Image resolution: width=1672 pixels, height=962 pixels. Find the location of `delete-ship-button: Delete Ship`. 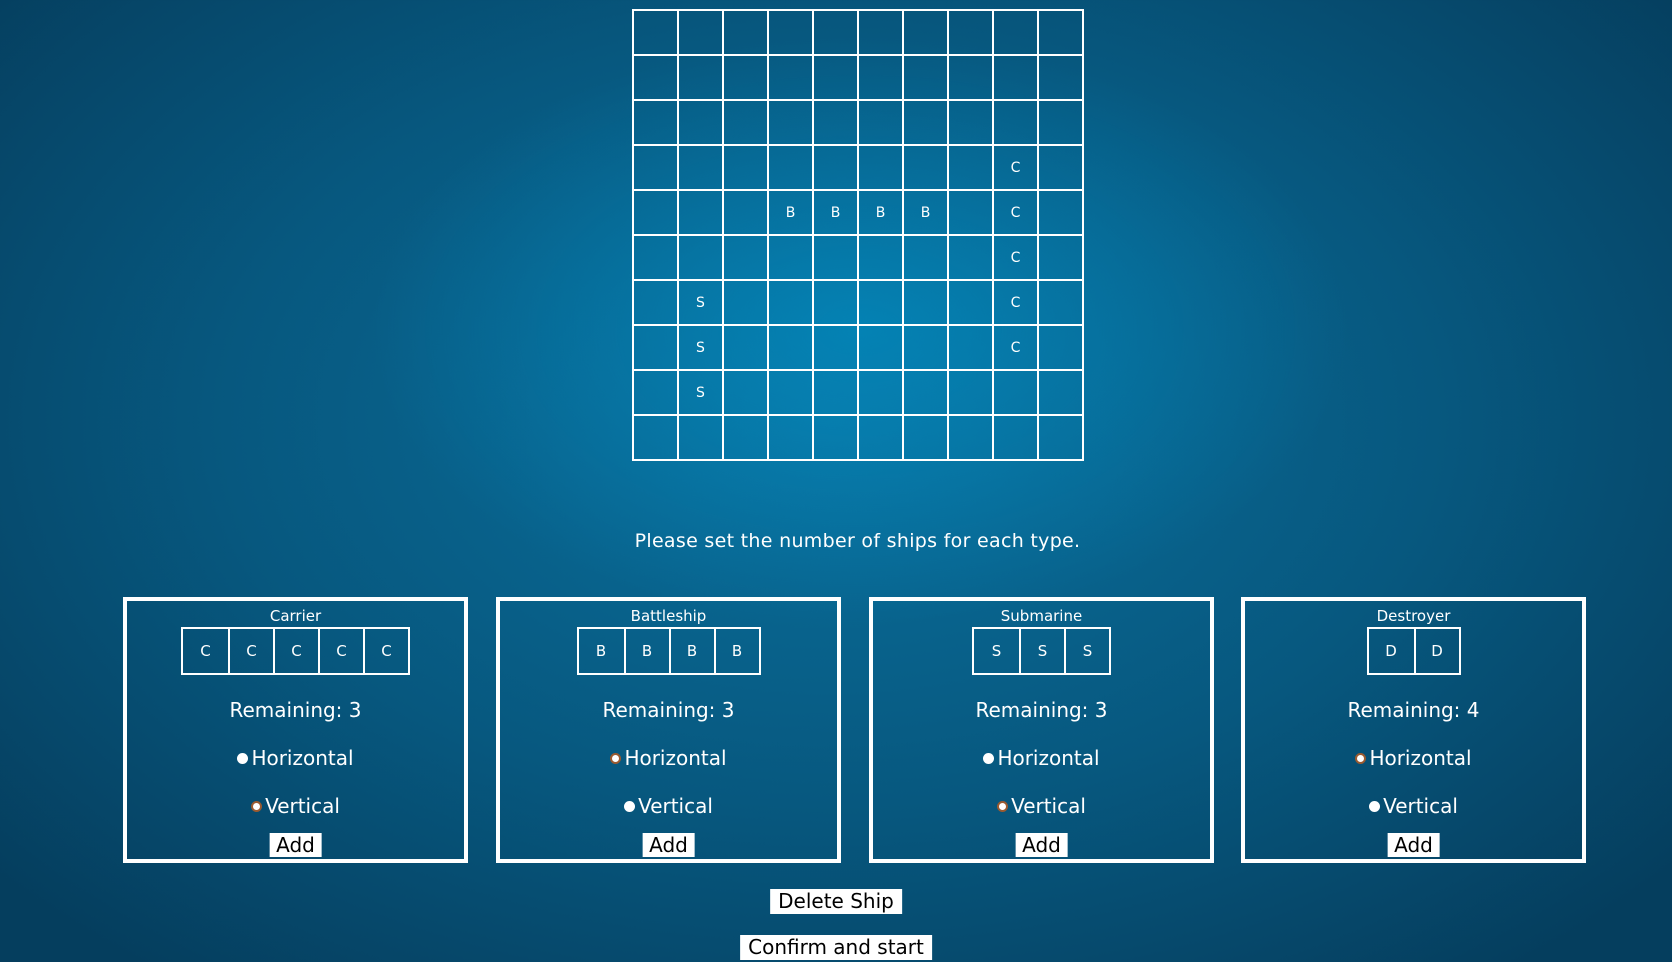

delete-ship-button: Delete Ship is located at coordinates (836, 901).